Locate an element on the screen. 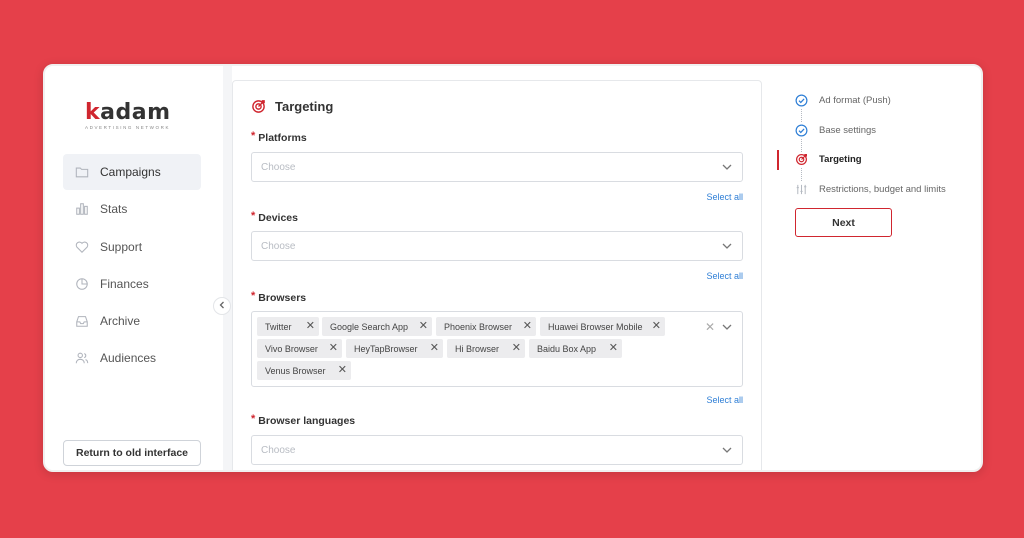  step-label: Ad format (Push) is located at coordinates (855, 100).